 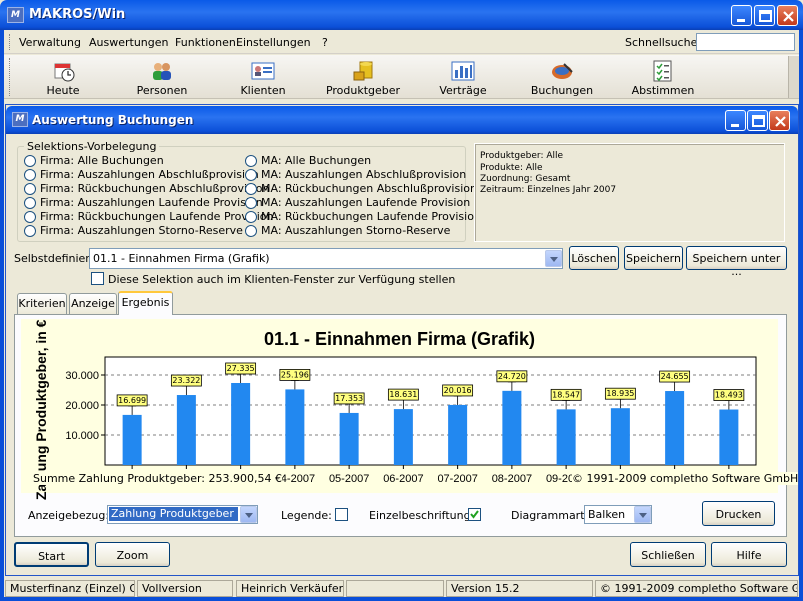 I want to click on x-tick-label: 08-2007, so click(x=512, y=479).